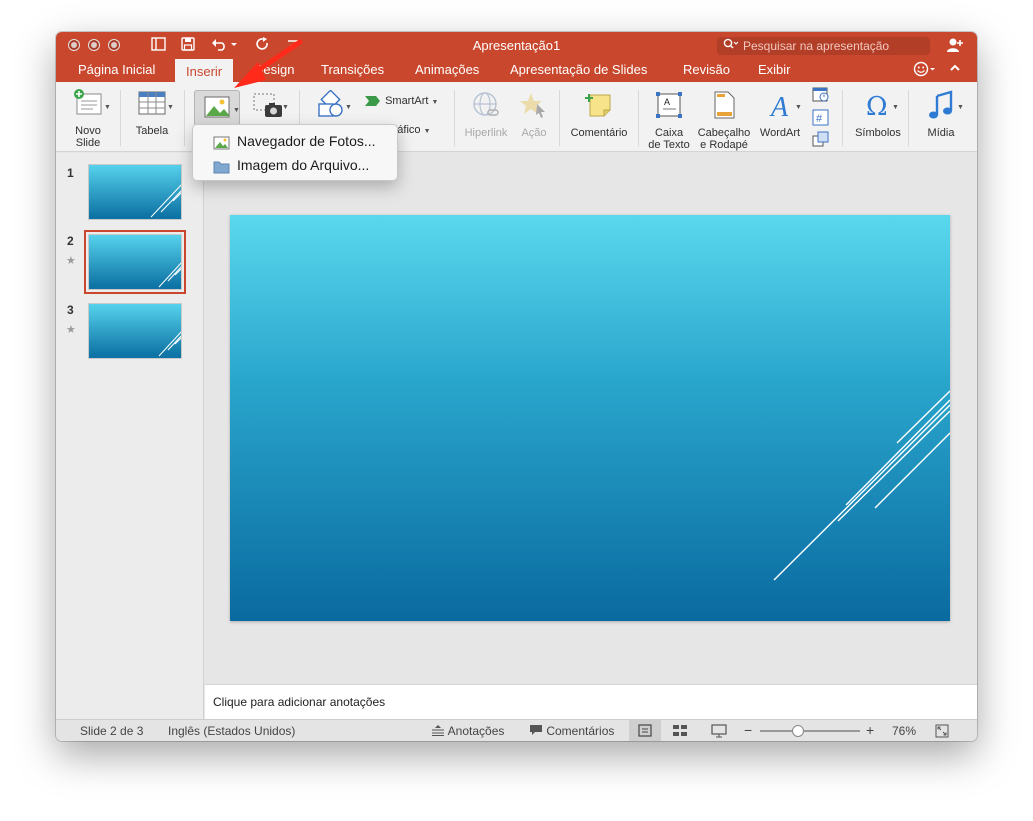  I want to click on slide-decoration-lines, so click(861, 485).